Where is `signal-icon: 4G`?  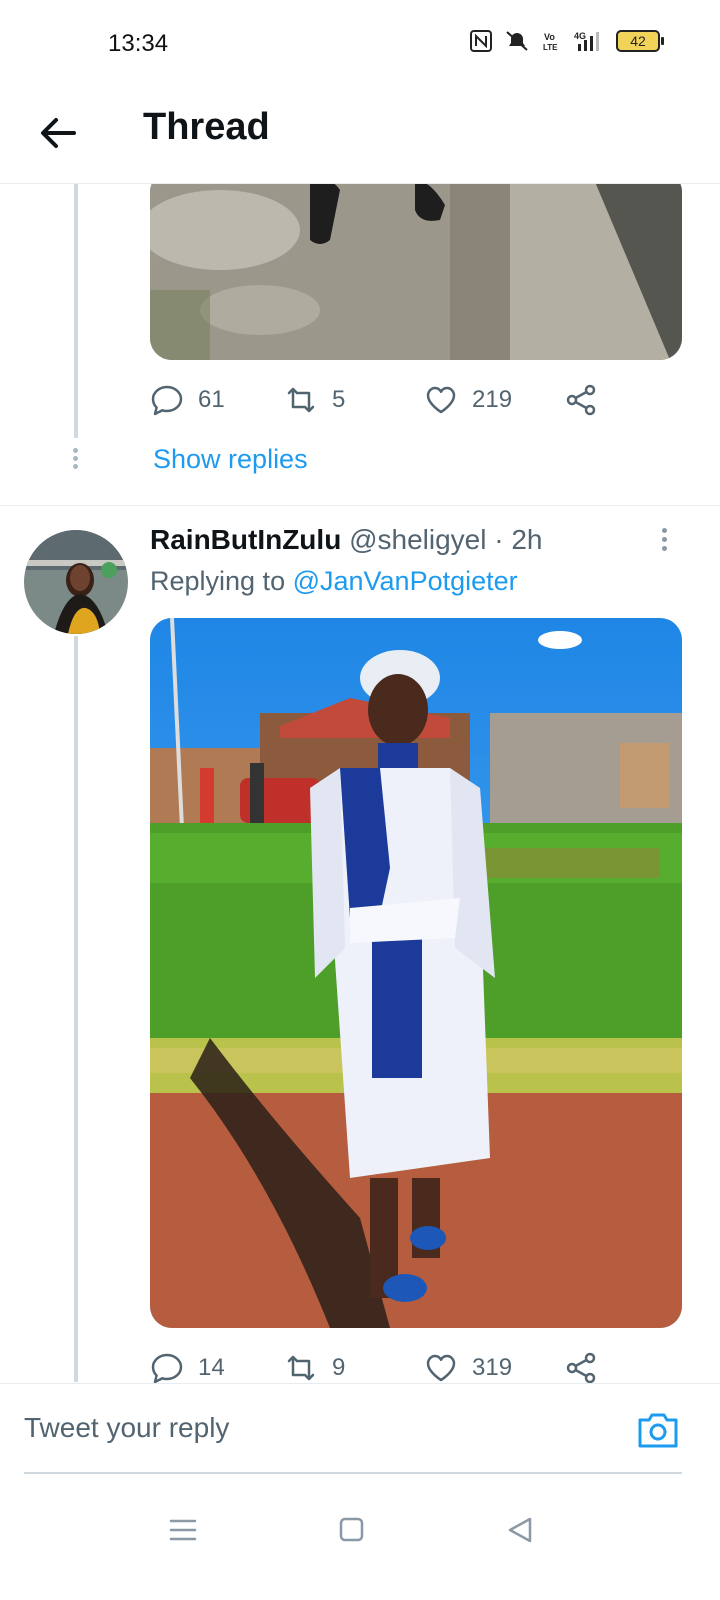 signal-icon: 4G is located at coordinates (586, 41).